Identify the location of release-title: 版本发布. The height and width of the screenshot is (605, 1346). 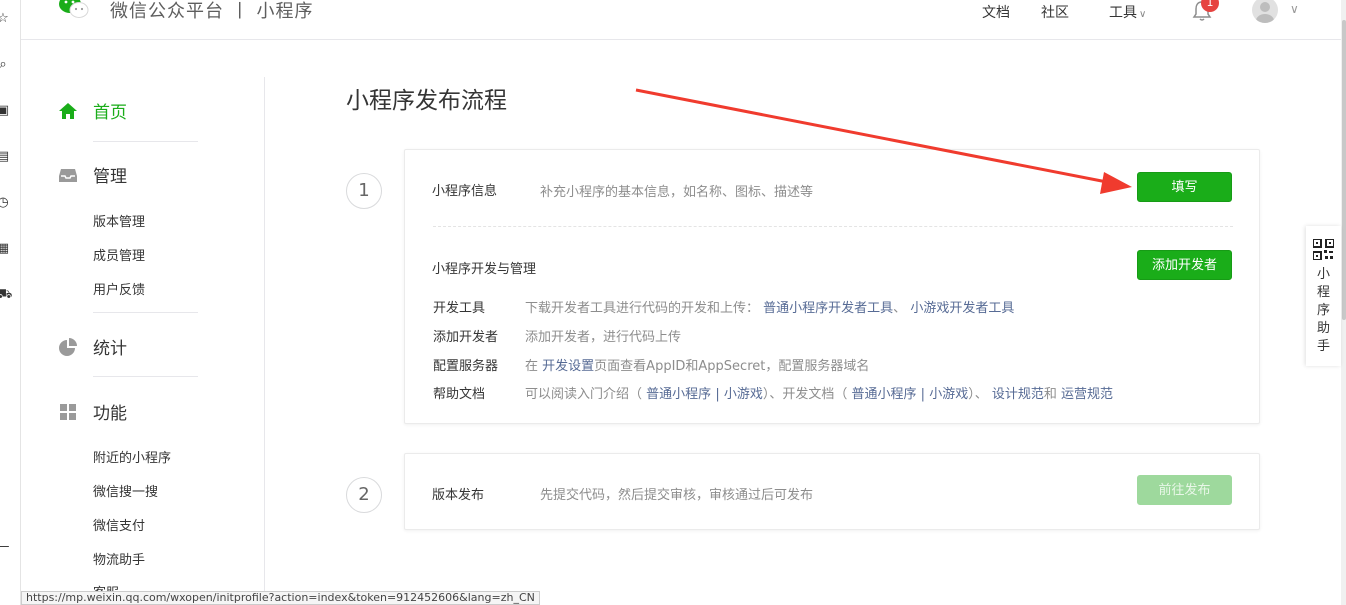
(458, 495).